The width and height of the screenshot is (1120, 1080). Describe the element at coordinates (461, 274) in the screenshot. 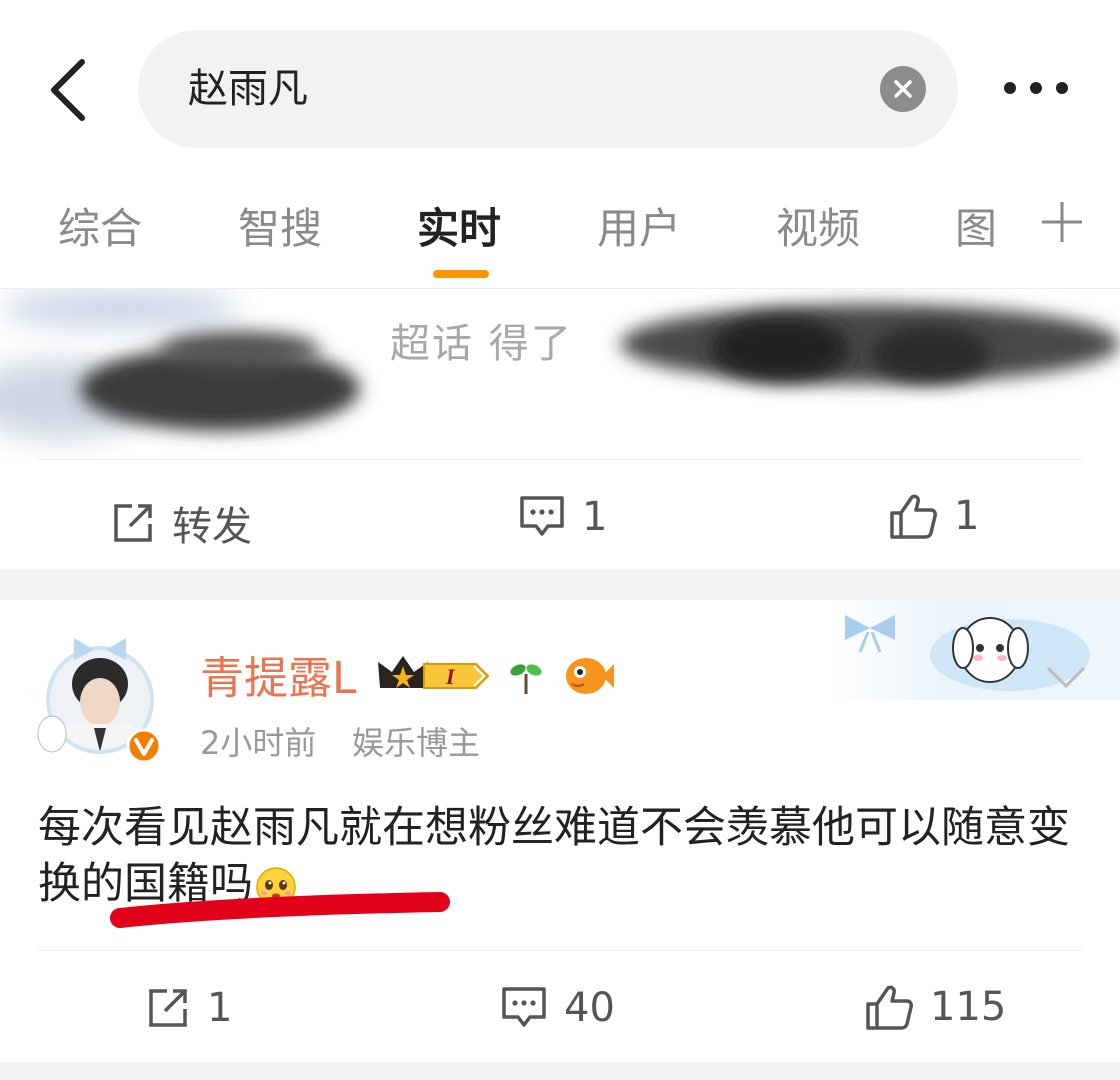

I see `active-tab-indicator` at that location.